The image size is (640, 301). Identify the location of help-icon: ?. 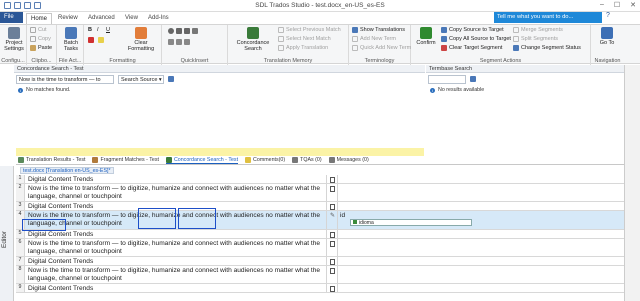
(608, 15).